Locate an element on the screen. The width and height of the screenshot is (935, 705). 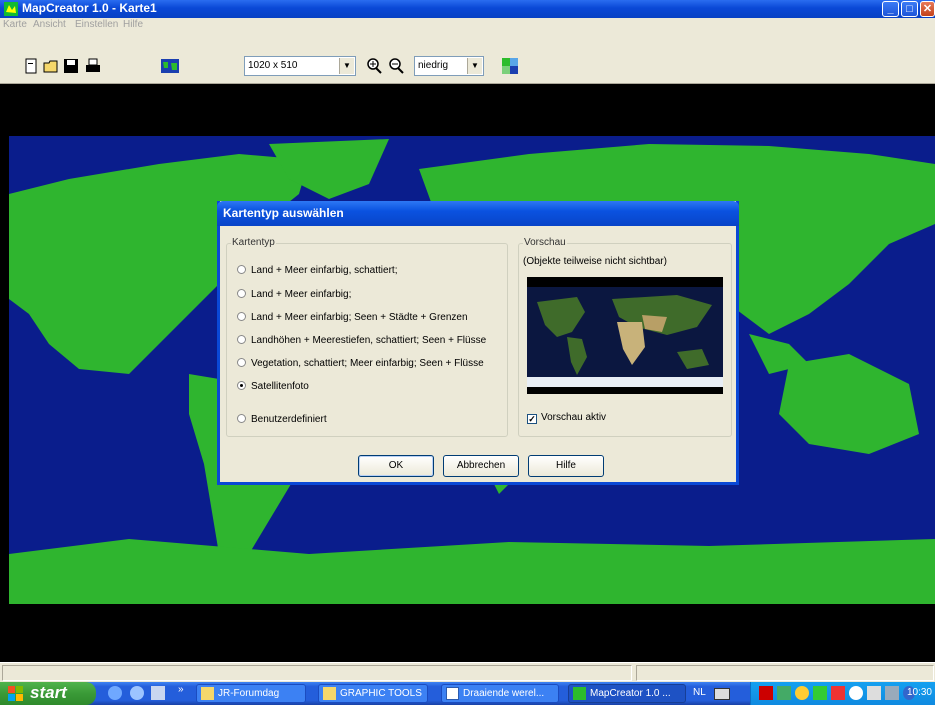
tray-smiley-icon is located at coordinates (802, 693).